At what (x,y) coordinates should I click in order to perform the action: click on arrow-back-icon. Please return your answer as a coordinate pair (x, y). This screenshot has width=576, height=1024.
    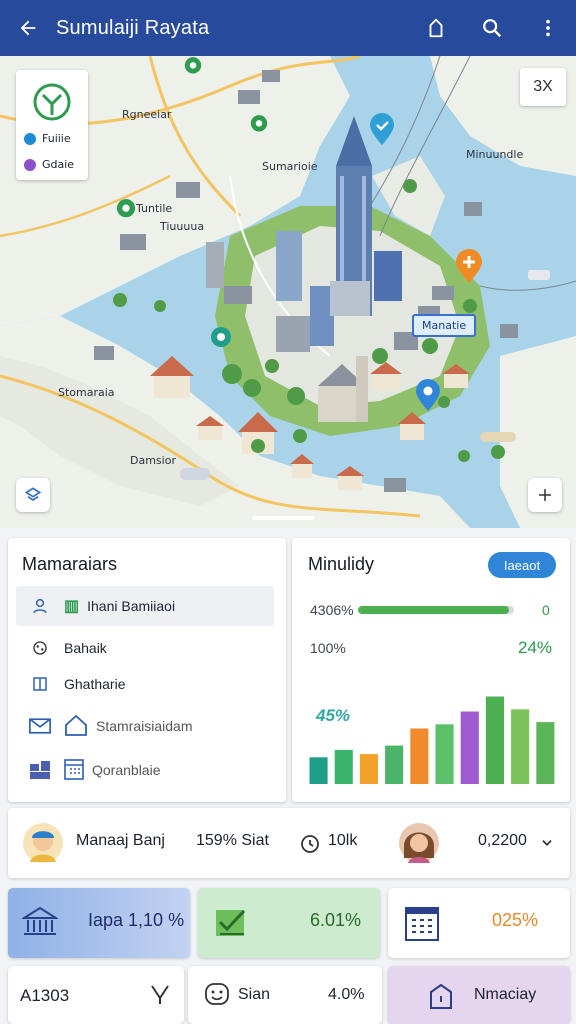
    Looking at the image, I should click on (28, 28).